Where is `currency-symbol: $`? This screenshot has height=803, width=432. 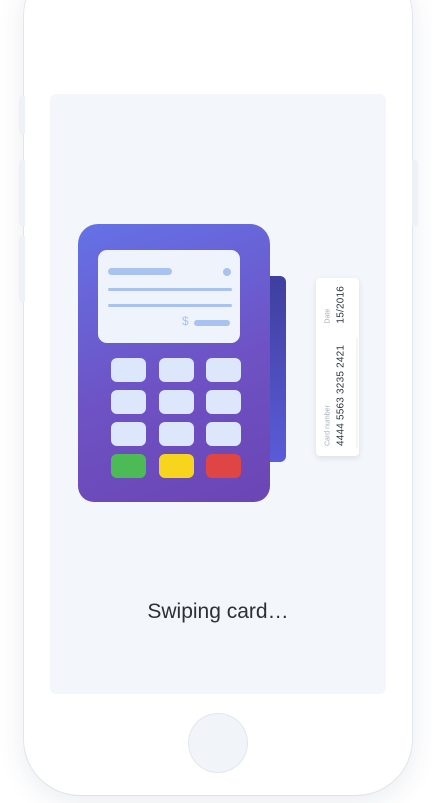
currency-symbol: $ is located at coordinates (185, 321).